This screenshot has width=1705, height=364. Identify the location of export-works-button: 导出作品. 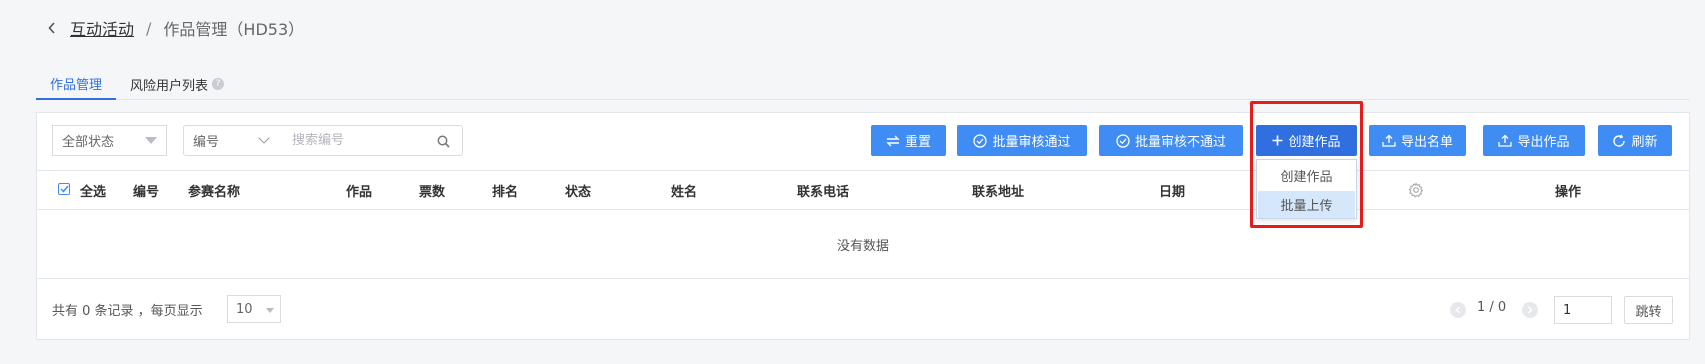
(1534, 140).